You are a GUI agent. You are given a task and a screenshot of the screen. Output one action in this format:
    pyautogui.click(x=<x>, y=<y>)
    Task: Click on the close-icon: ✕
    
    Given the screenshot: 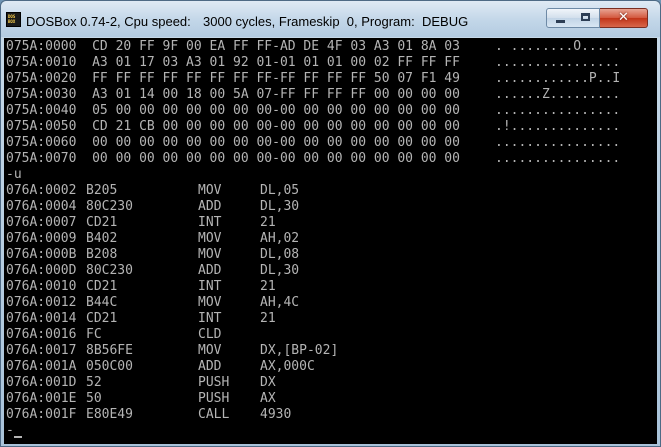 What is the action you would take?
    pyautogui.click(x=623, y=17)
    